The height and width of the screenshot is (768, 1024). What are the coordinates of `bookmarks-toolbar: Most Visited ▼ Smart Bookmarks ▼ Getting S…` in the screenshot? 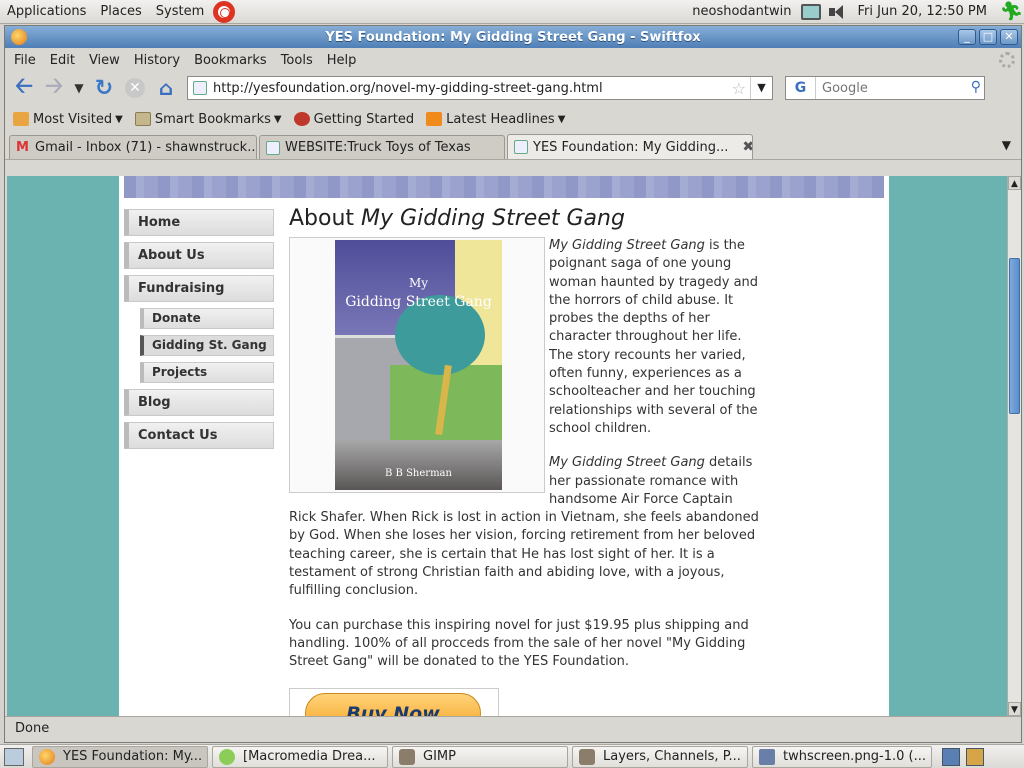 It's located at (513, 119).